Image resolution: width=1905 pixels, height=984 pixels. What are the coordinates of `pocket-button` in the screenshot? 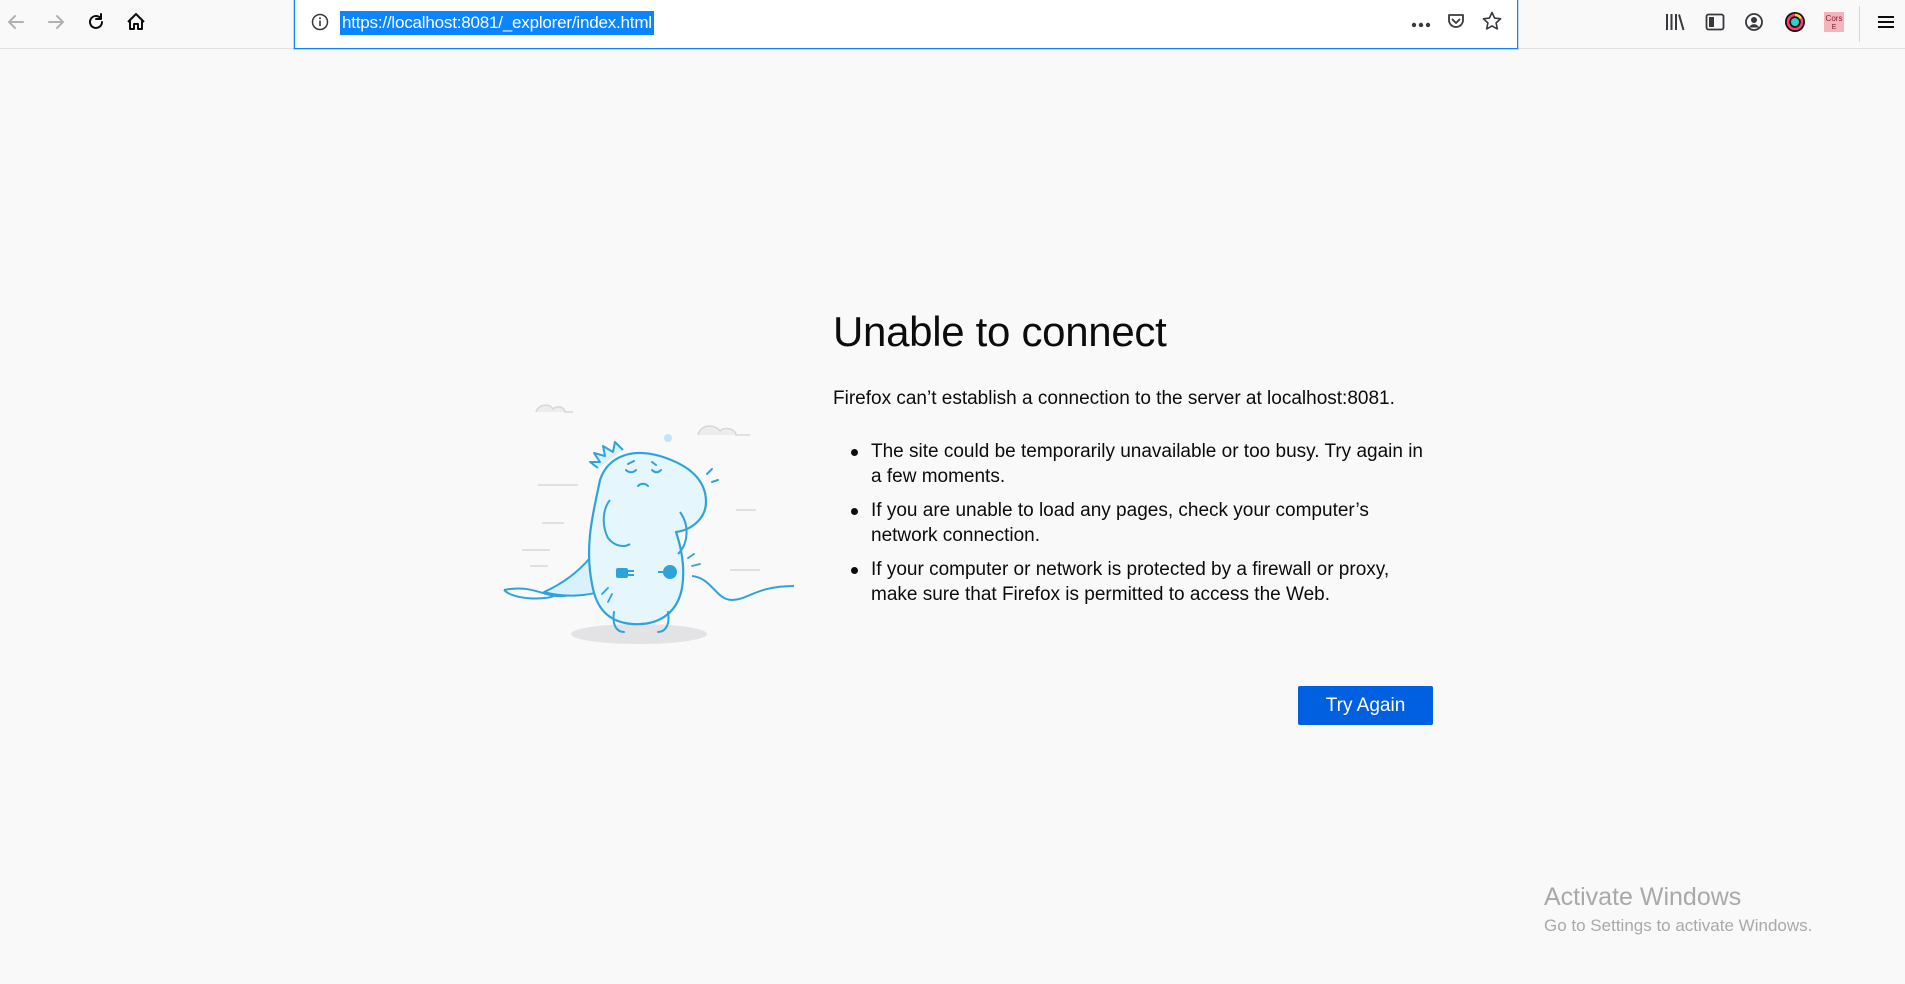 It's located at (1456, 23).